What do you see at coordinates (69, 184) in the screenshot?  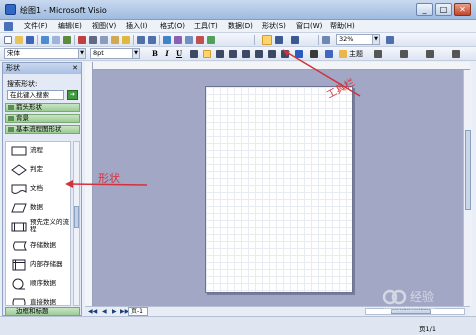 I see `arrowhead-icon` at bounding box center [69, 184].